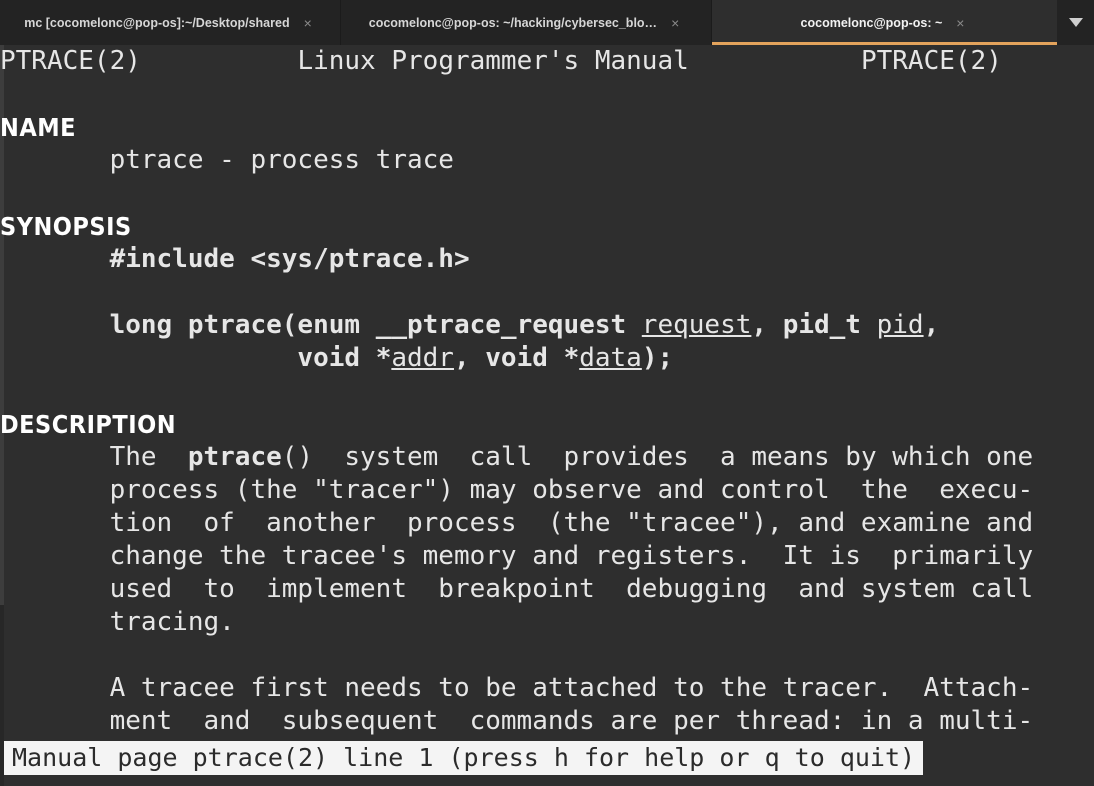 This screenshot has height=786, width=1094. Describe the element at coordinates (610, 358) in the screenshot. I see `text-segment: data` at that location.